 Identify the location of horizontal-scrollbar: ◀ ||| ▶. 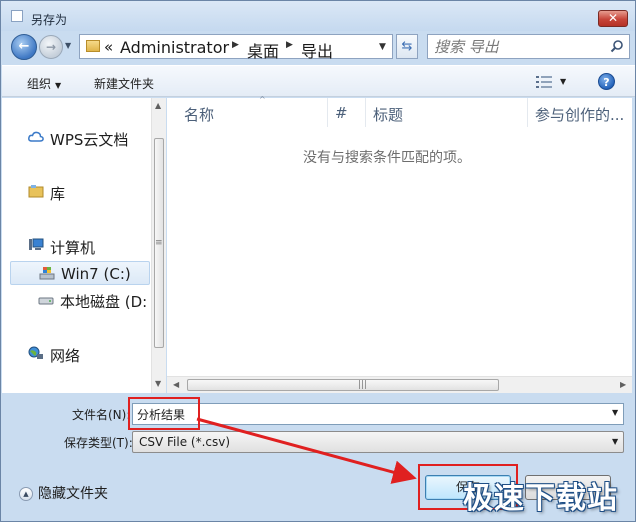
(399, 384).